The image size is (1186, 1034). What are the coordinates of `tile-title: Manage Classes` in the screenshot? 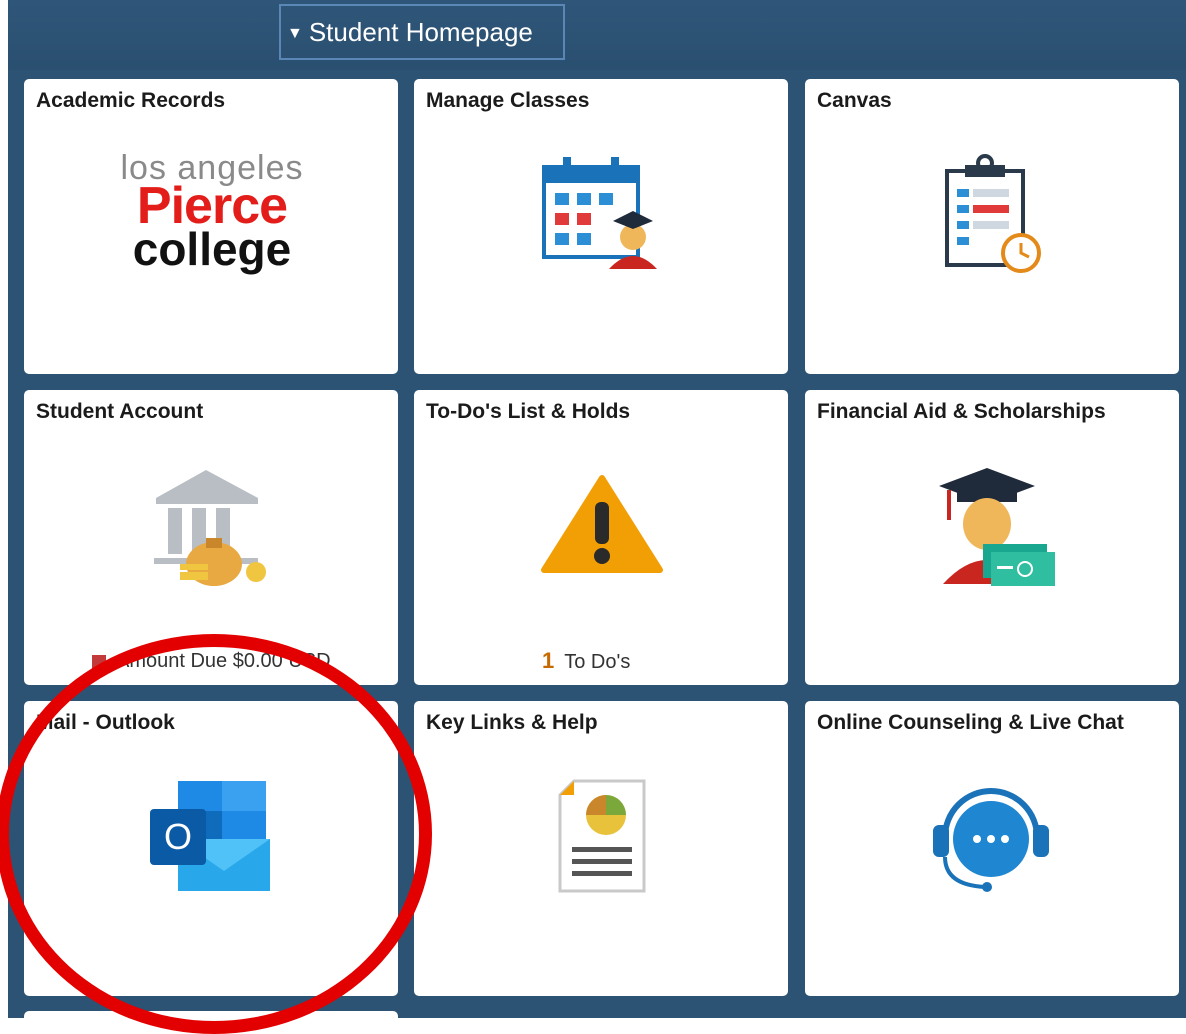 It's located at (508, 100).